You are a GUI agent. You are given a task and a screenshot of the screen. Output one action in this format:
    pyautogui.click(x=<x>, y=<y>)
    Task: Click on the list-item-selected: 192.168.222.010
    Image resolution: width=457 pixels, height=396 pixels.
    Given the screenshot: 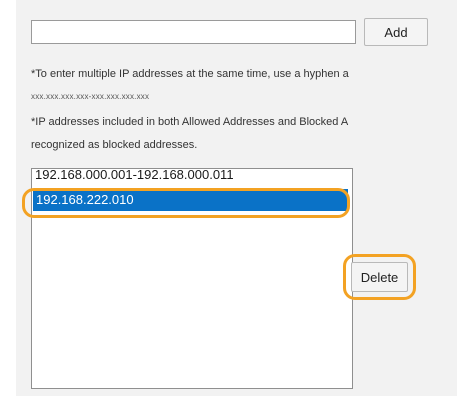 What is the action you would take?
    pyautogui.click(x=190, y=200)
    